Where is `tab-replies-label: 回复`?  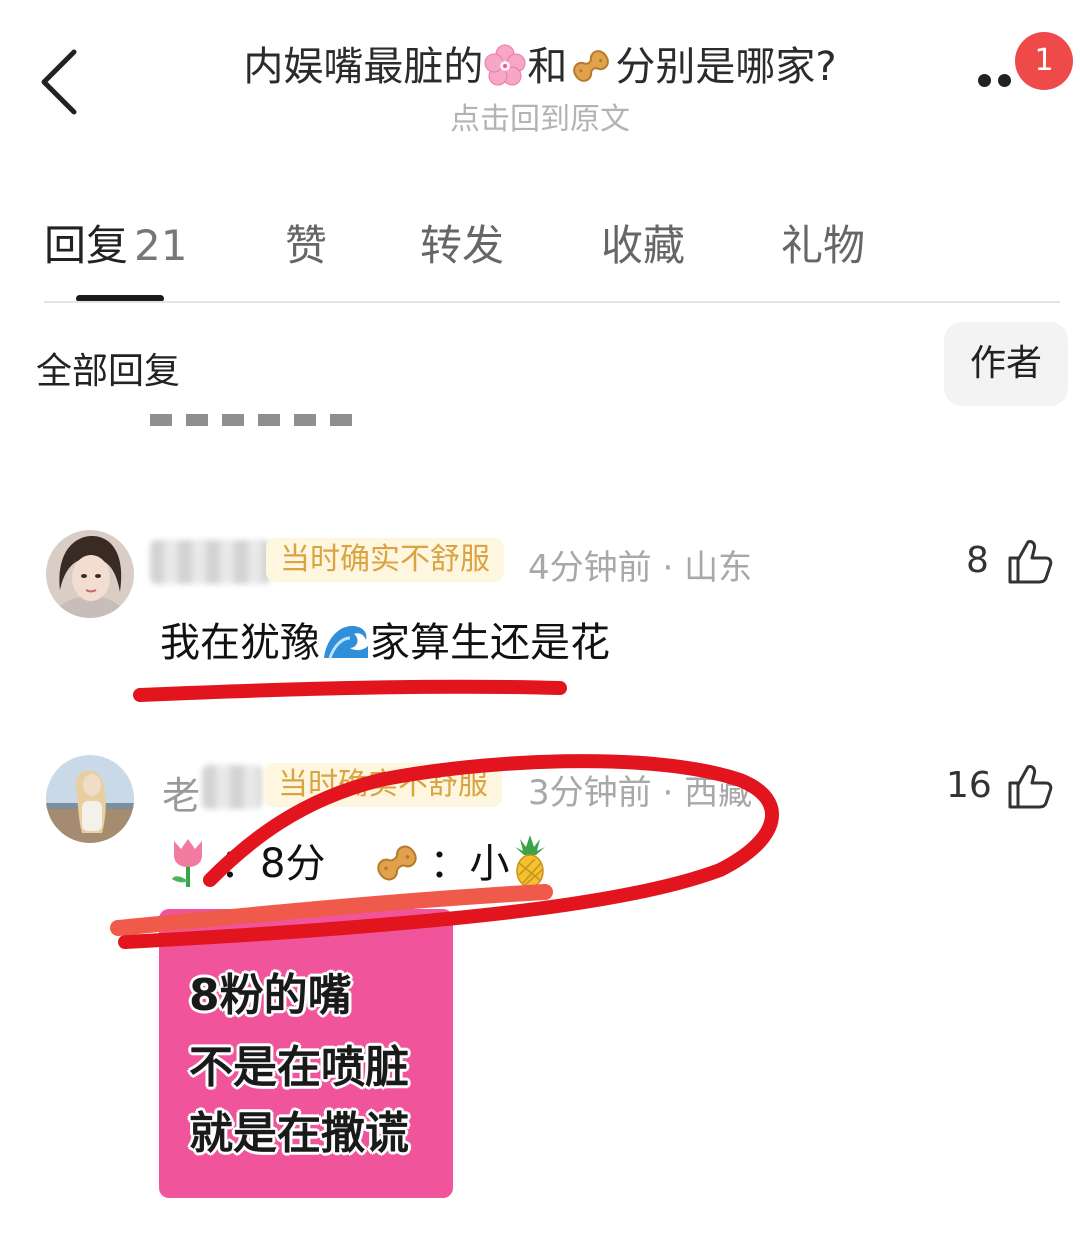
tab-replies-label: 回复 is located at coordinates (86, 245).